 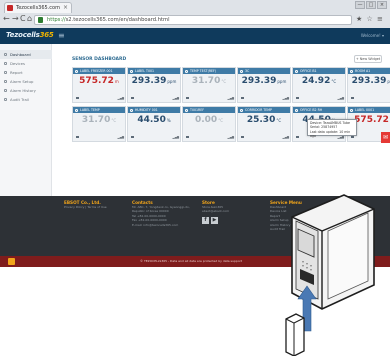 What do you see at coordinates (90, 110) in the screenshot?
I see `sensor-card-title: LABEL TEMP` at bounding box center [90, 110].